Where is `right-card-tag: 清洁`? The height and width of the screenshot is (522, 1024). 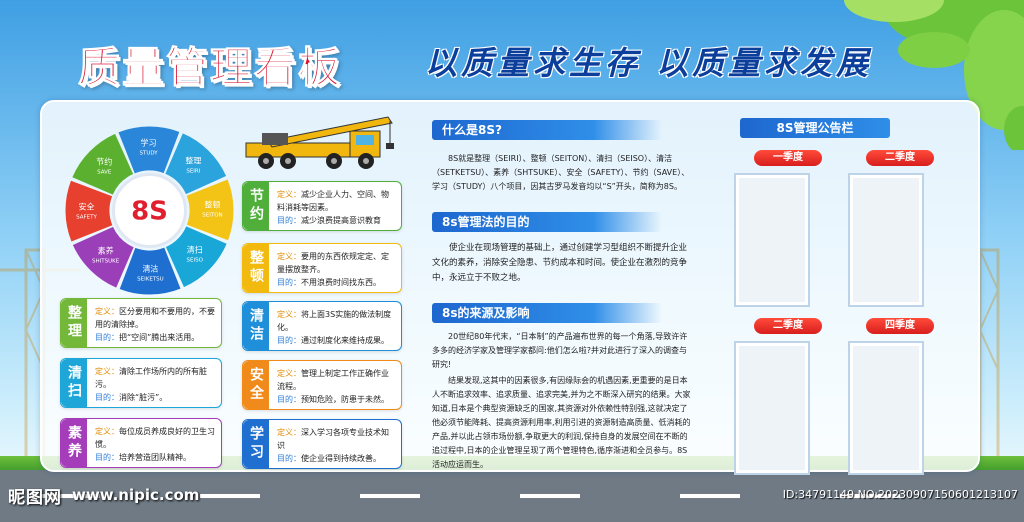
right-card-tag: 清洁 is located at coordinates (256, 326).